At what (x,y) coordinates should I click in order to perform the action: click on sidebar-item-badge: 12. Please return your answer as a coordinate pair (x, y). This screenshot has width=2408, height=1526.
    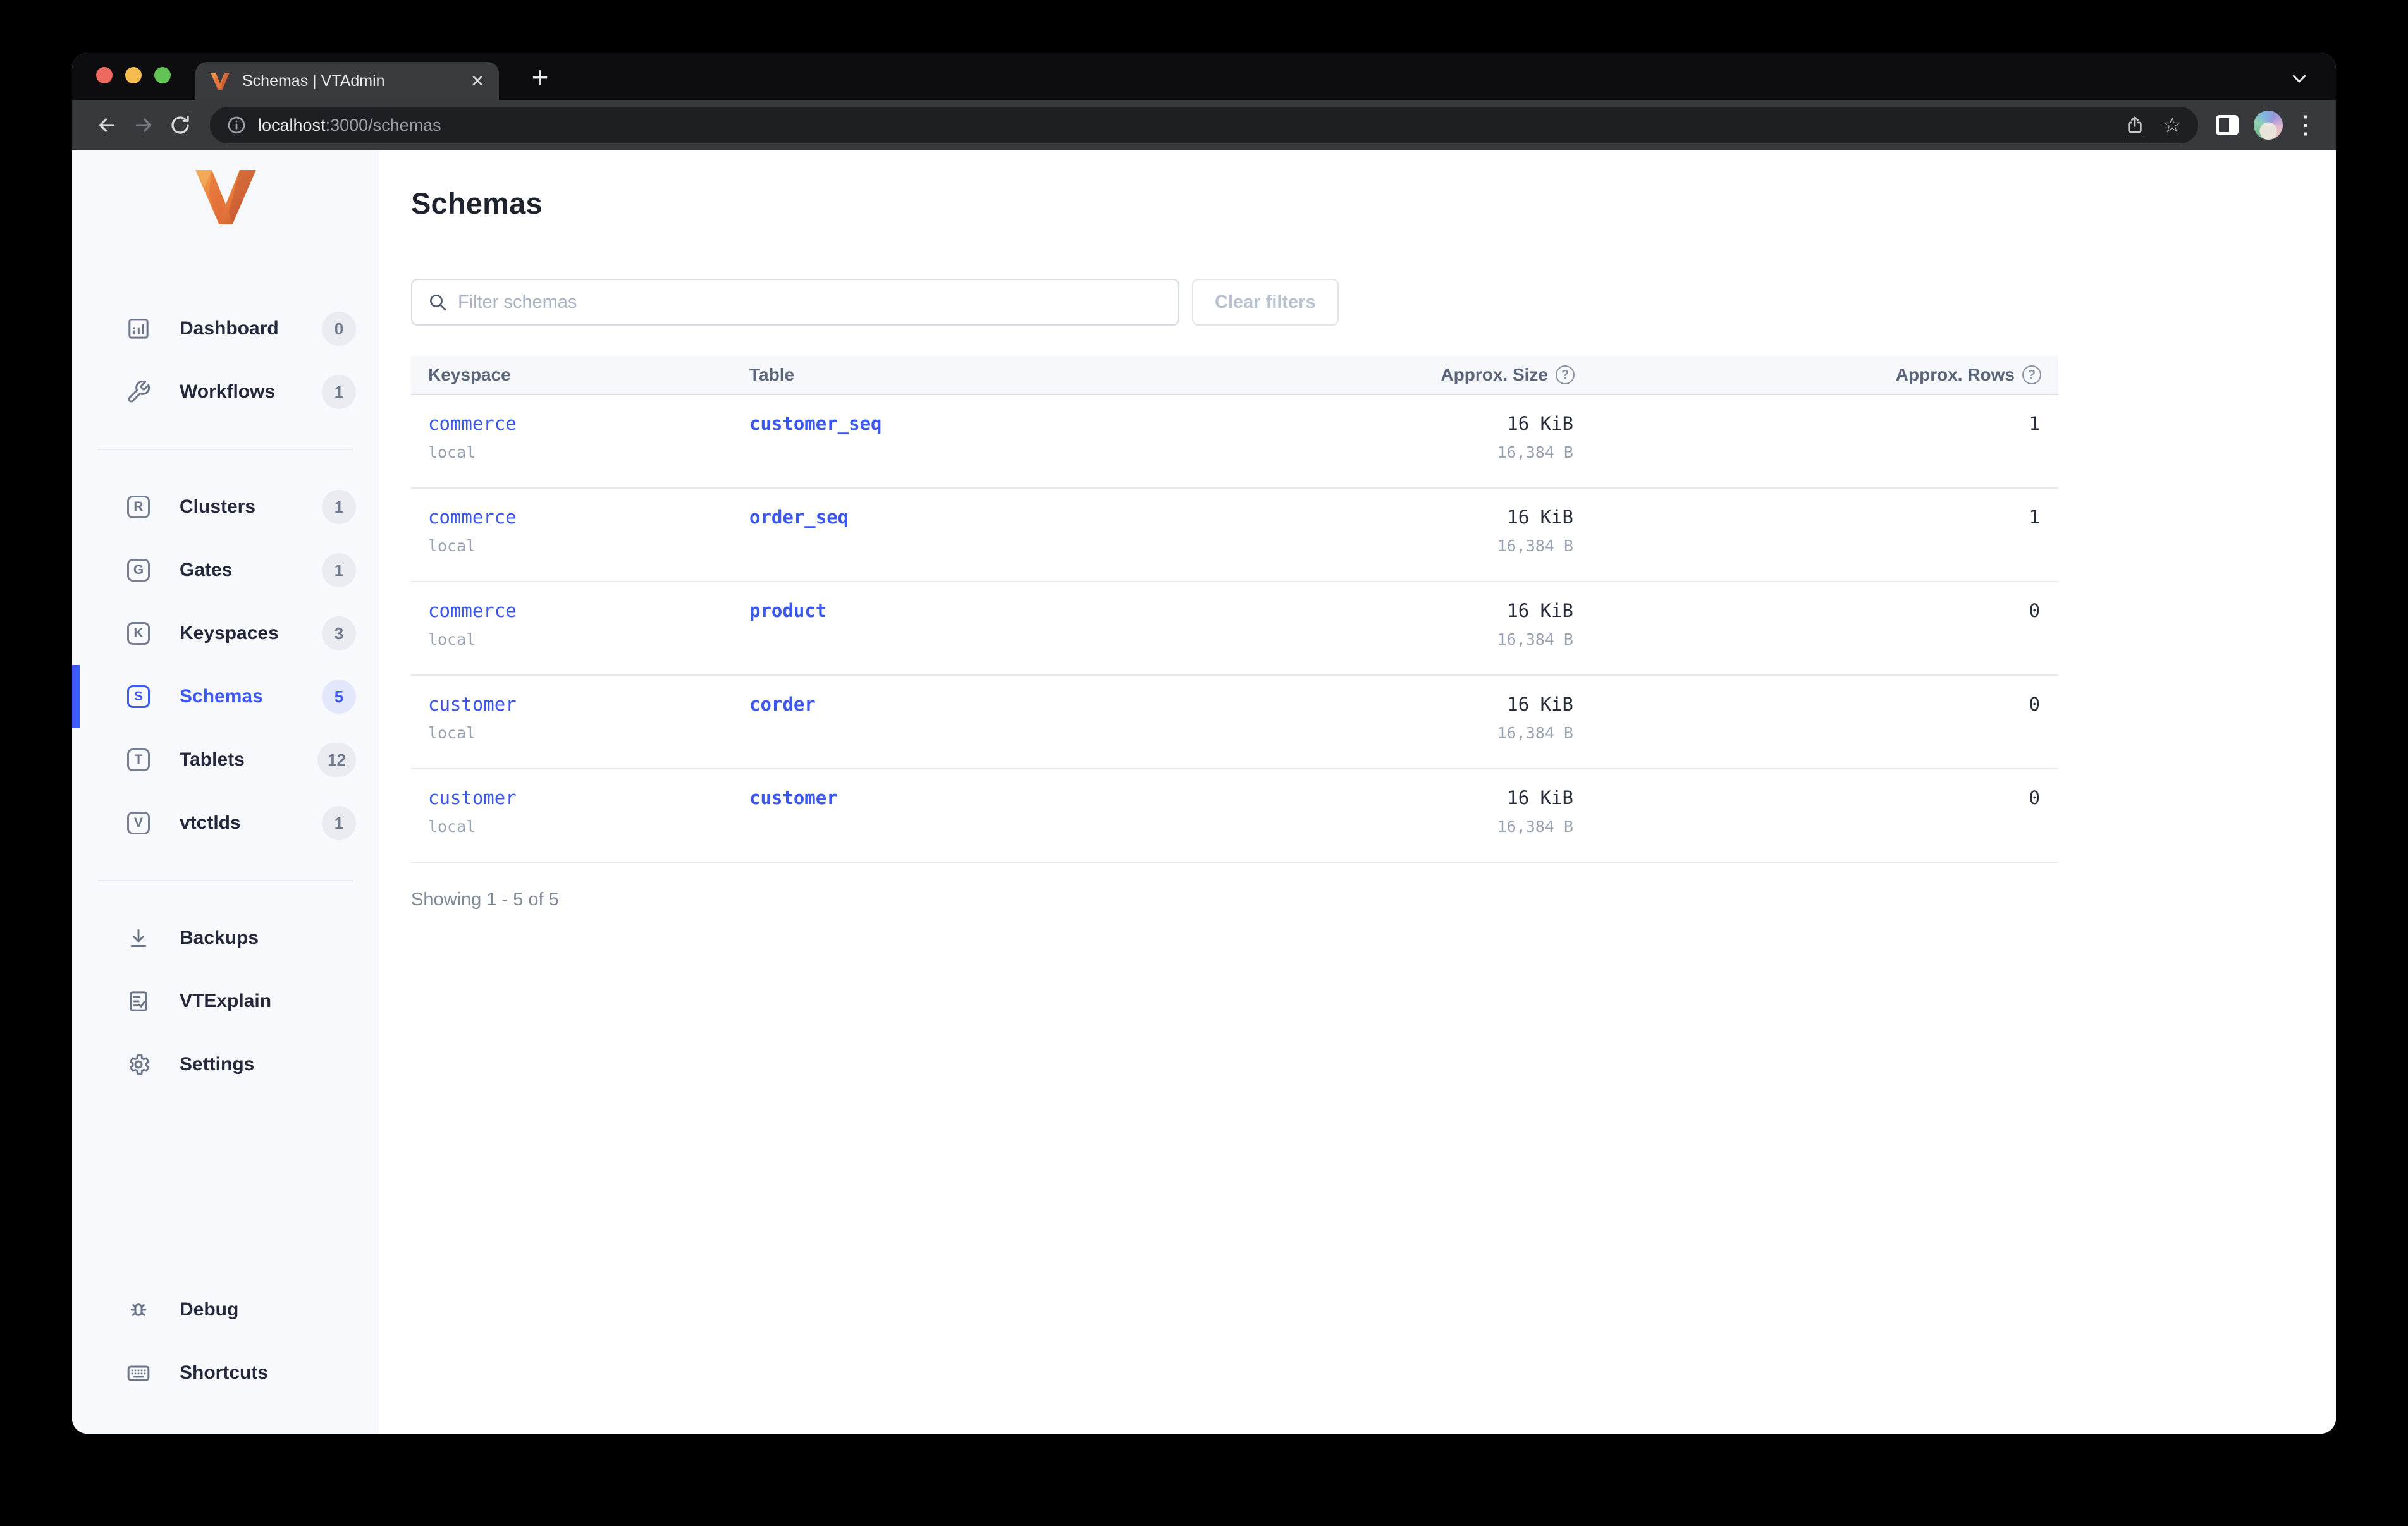
    Looking at the image, I should click on (336, 760).